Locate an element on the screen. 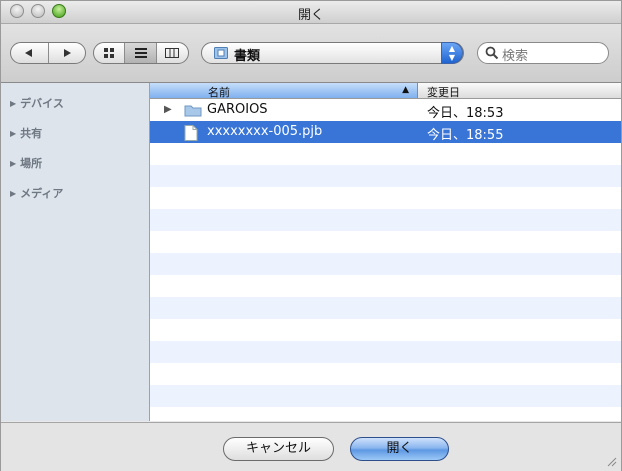  list-view-icon is located at coordinates (140, 53).